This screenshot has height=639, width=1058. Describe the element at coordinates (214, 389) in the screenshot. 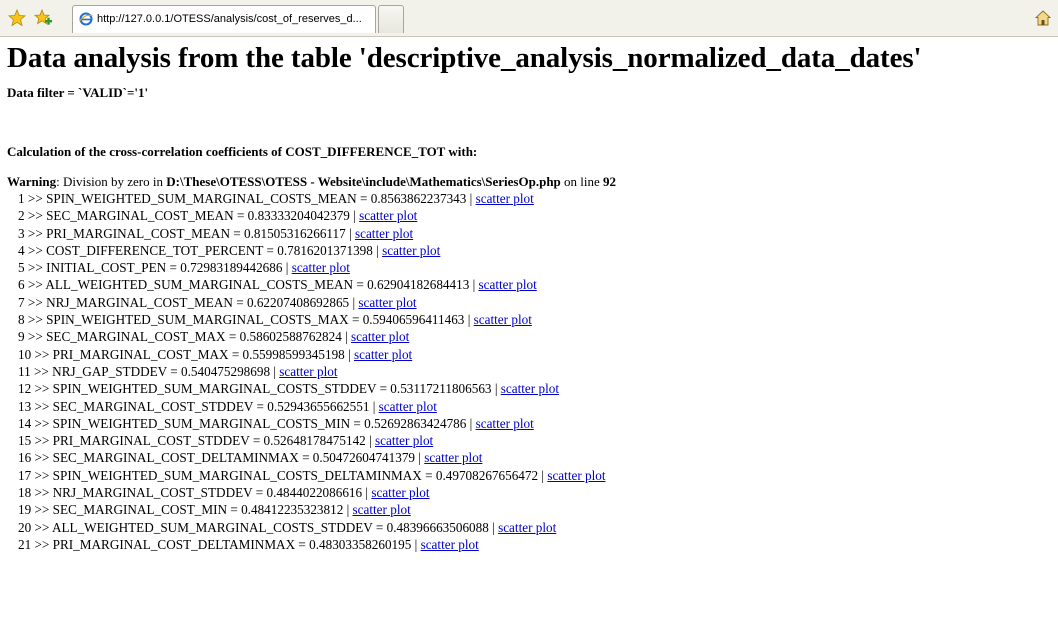

I see `row-variable-name: SPIN_WEIGHTED_SUM_MARGINAL_COSTS_STDDEV` at that location.